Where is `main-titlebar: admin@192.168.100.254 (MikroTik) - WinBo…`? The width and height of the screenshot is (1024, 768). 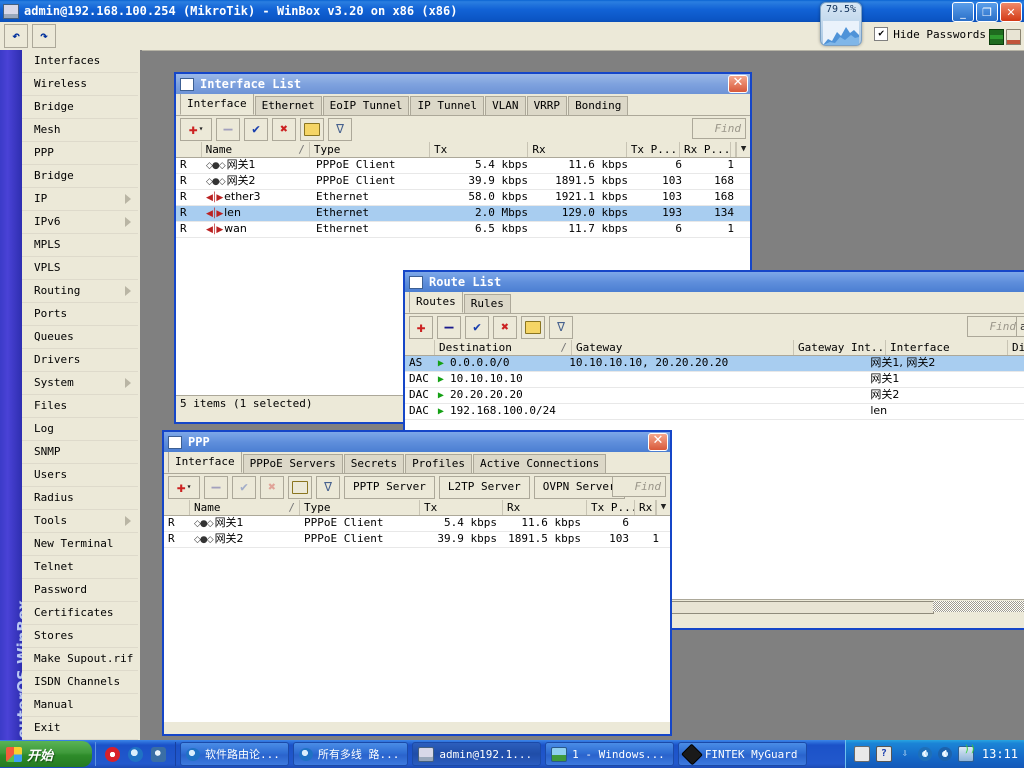
main-titlebar: admin@192.168.100.254 (MikroTik) - WinBo… is located at coordinates (512, 11).